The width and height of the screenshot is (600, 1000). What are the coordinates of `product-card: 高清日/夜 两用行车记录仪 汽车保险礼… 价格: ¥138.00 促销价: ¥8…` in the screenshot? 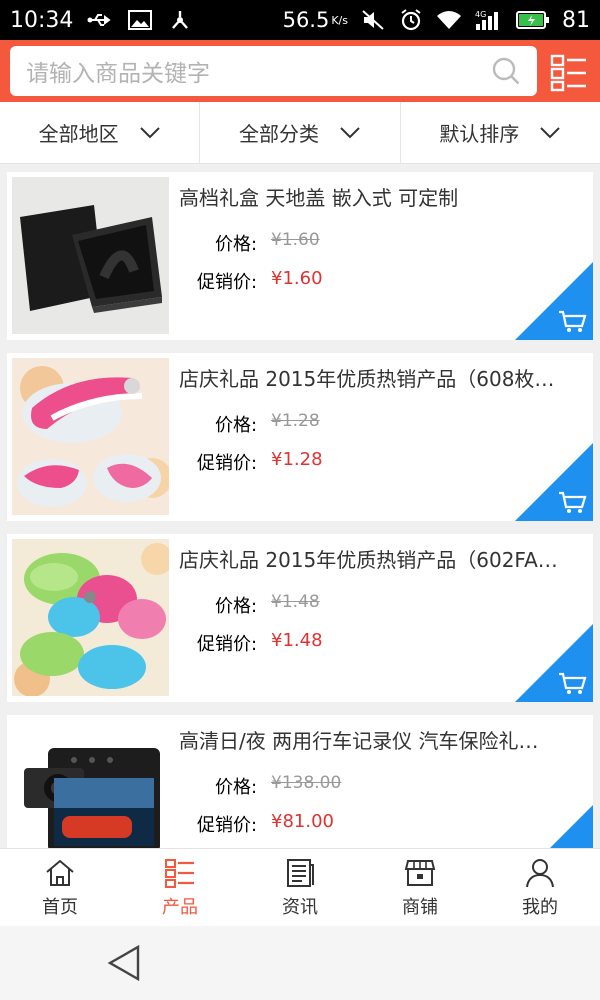 It's located at (300, 781).